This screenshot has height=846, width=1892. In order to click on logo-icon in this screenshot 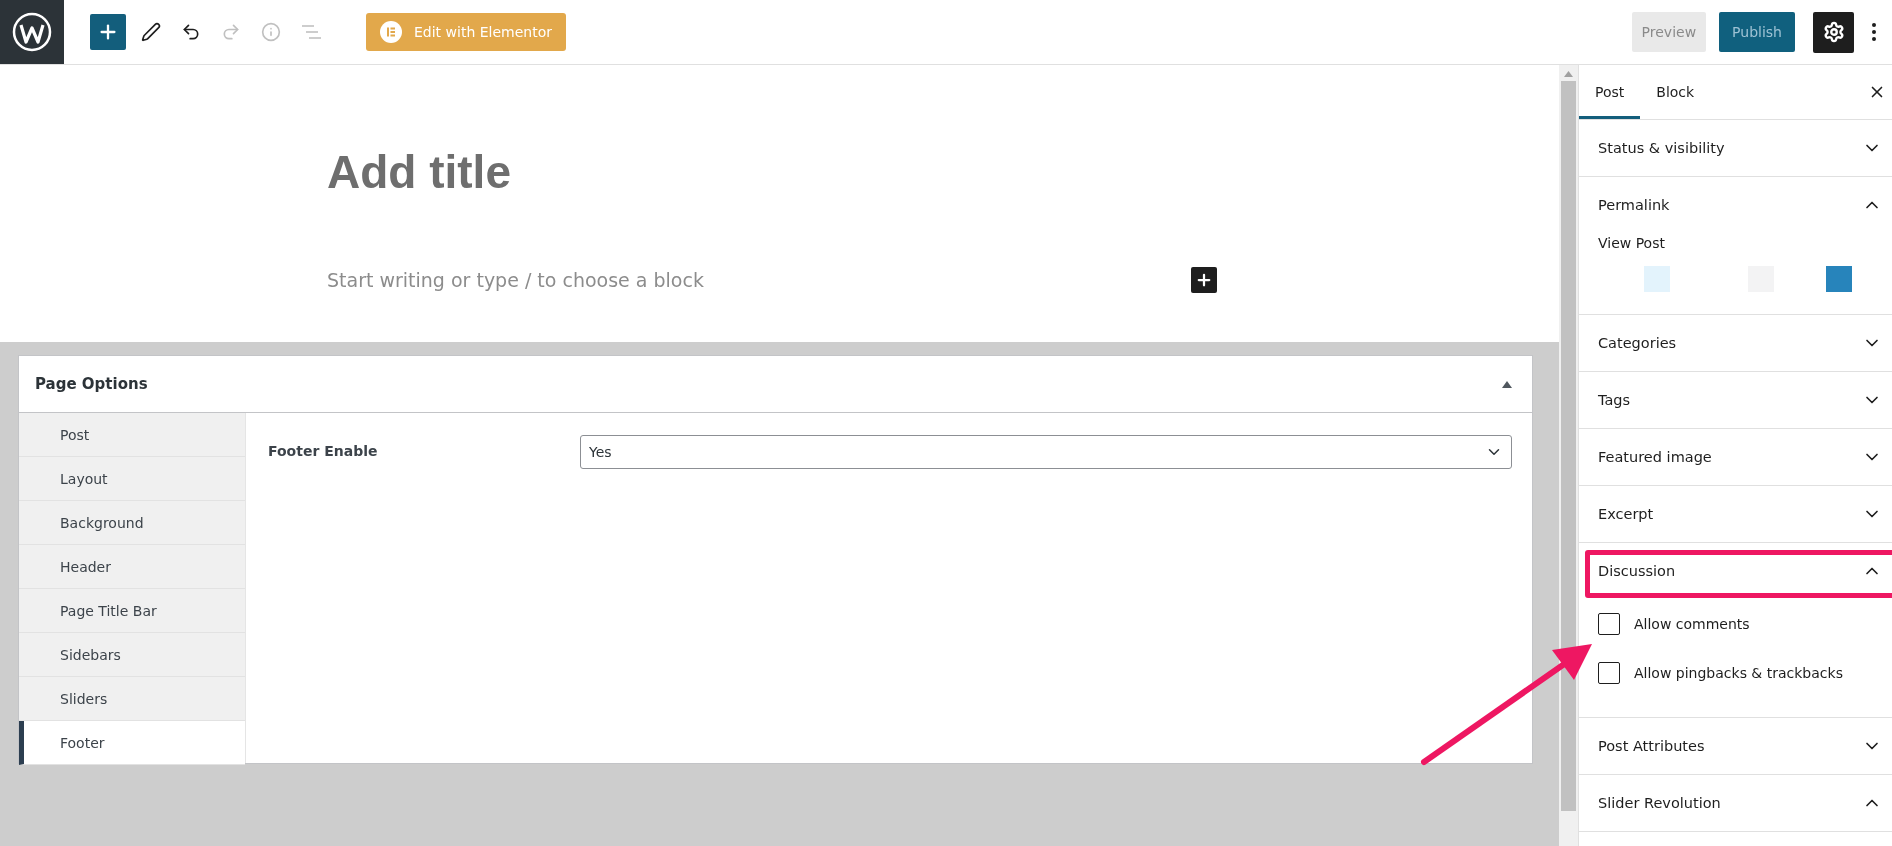, I will do `click(32, 32)`.